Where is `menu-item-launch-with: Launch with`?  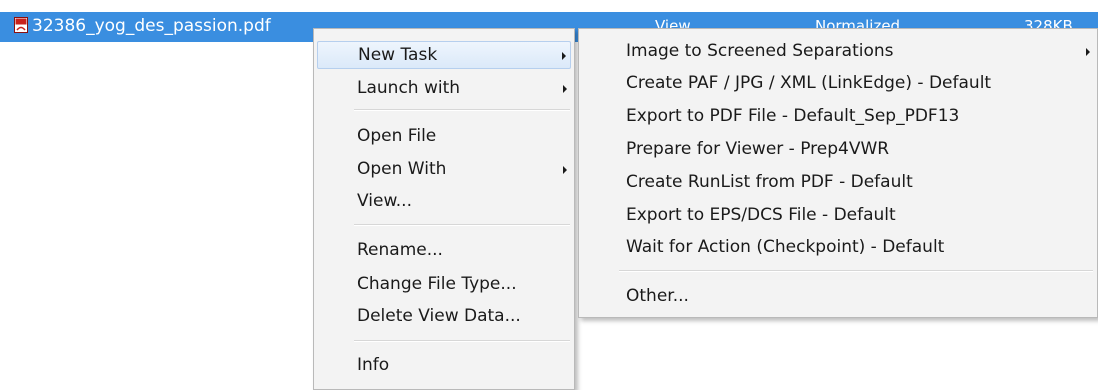
menu-item-launch-with: Launch with is located at coordinates (444, 88).